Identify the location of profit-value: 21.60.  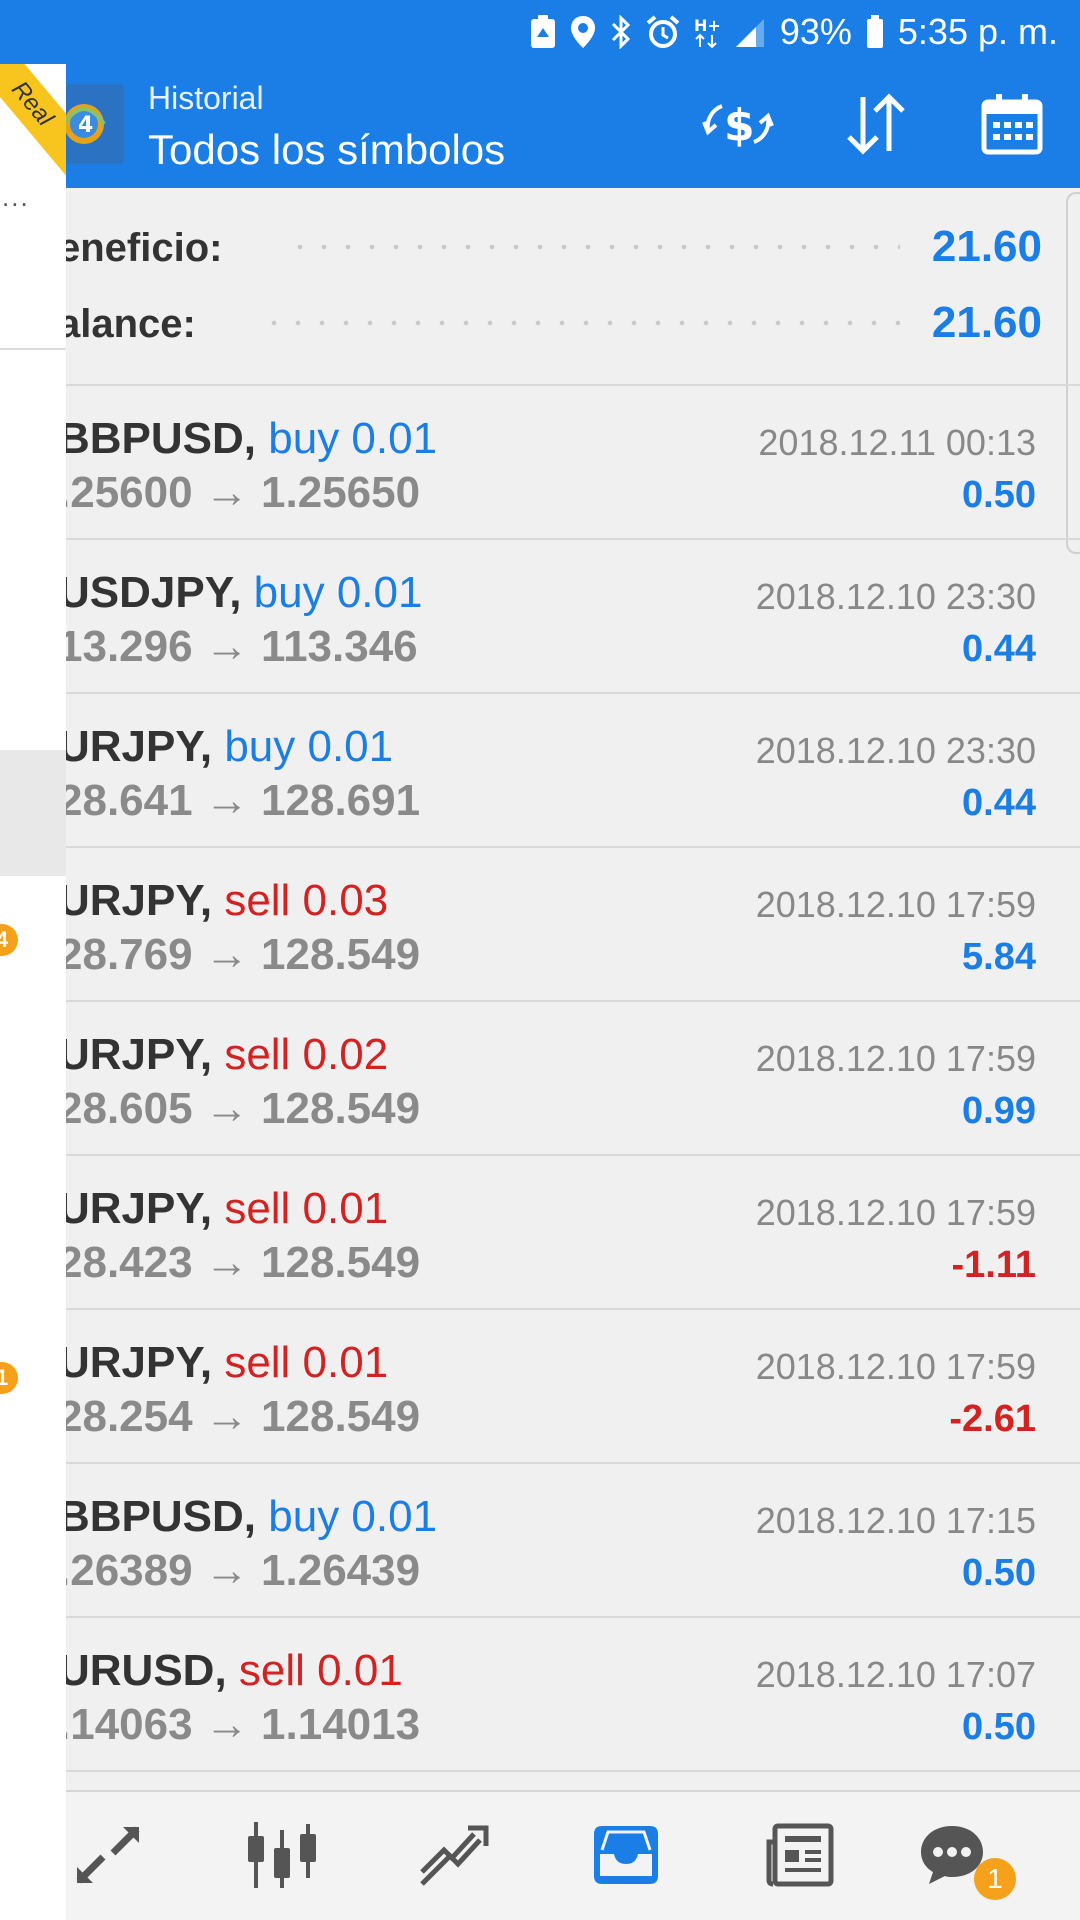
(986, 246).